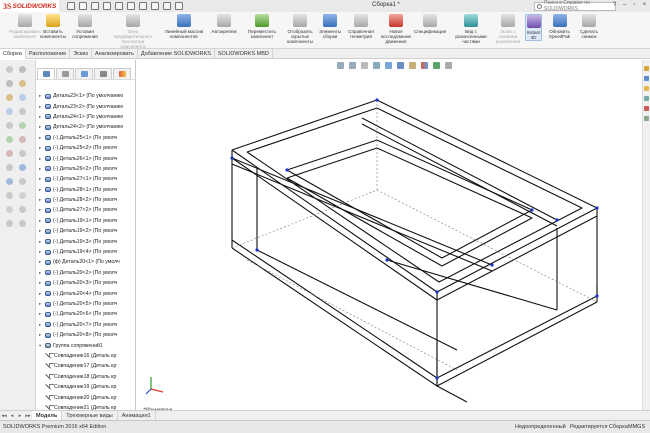  I want to click on part-tree-item: ▸ Деталь24<1> (По умолчанию, so click(85, 117).